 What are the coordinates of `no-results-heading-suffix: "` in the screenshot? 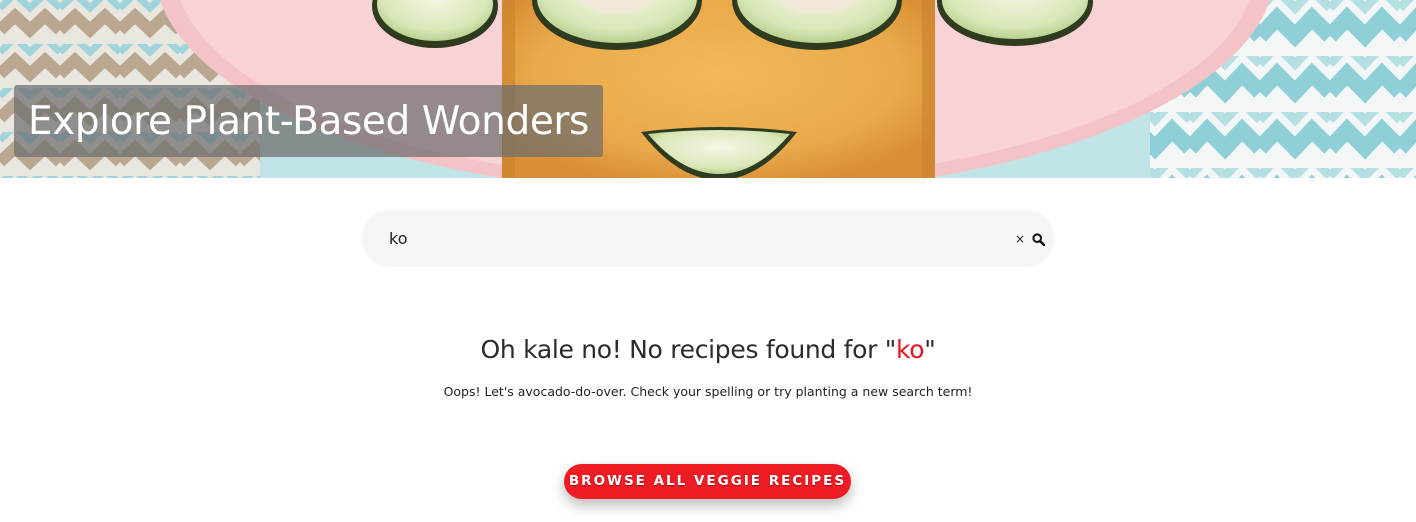 It's located at (930, 349).